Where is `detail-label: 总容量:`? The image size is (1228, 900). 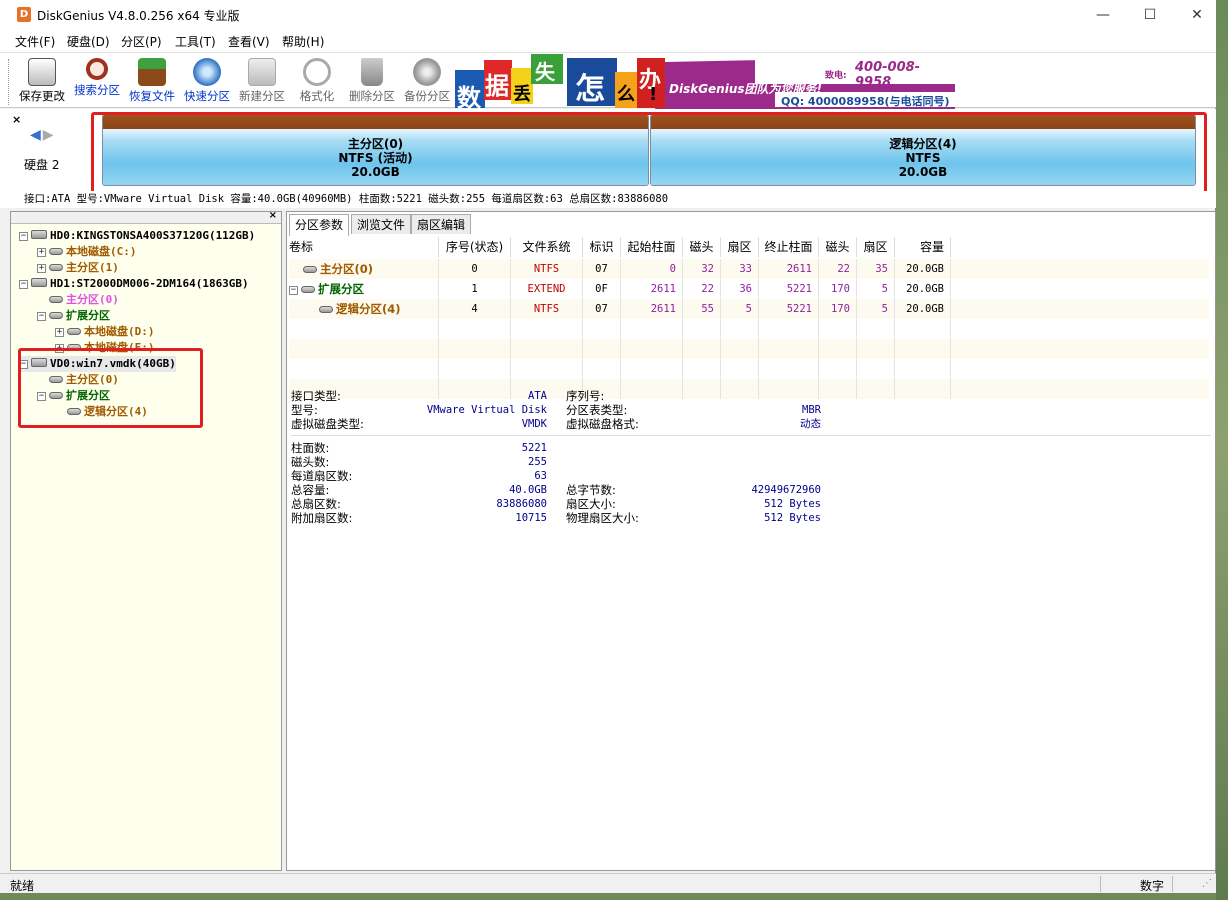 detail-label: 总容量: is located at coordinates (310, 490).